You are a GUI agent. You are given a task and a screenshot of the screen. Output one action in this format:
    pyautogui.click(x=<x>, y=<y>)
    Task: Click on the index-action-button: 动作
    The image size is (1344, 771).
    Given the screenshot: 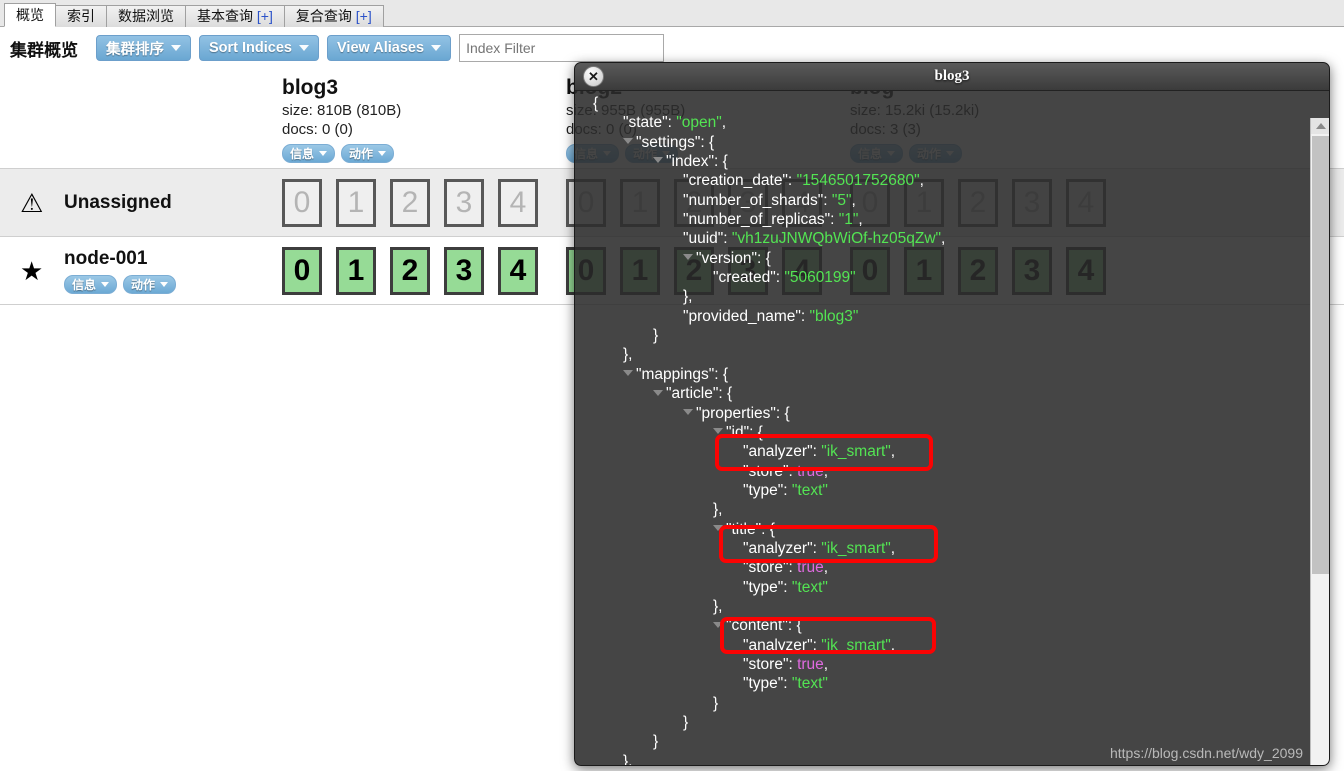 What is the action you would take?
    pyautogui.click(x=368, y=153)
    